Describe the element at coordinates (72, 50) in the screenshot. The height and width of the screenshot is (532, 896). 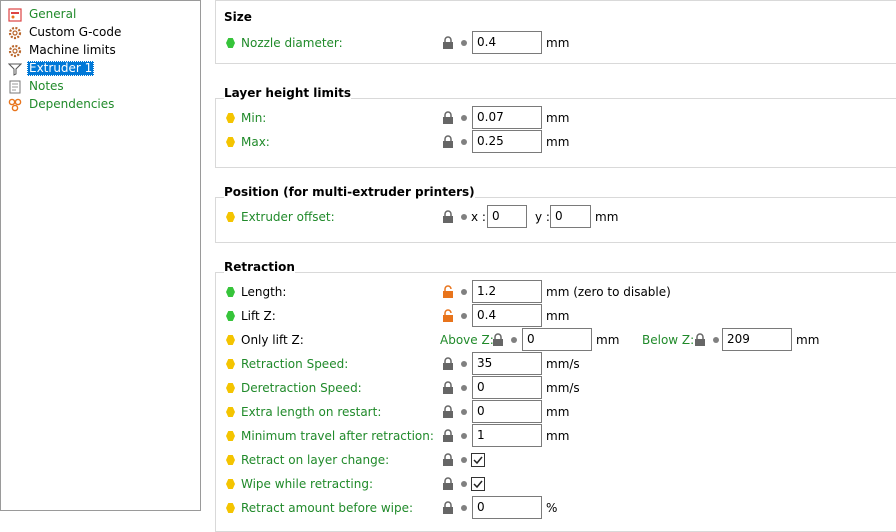
I see `sidebar-item-label: Machine limits` at that location.